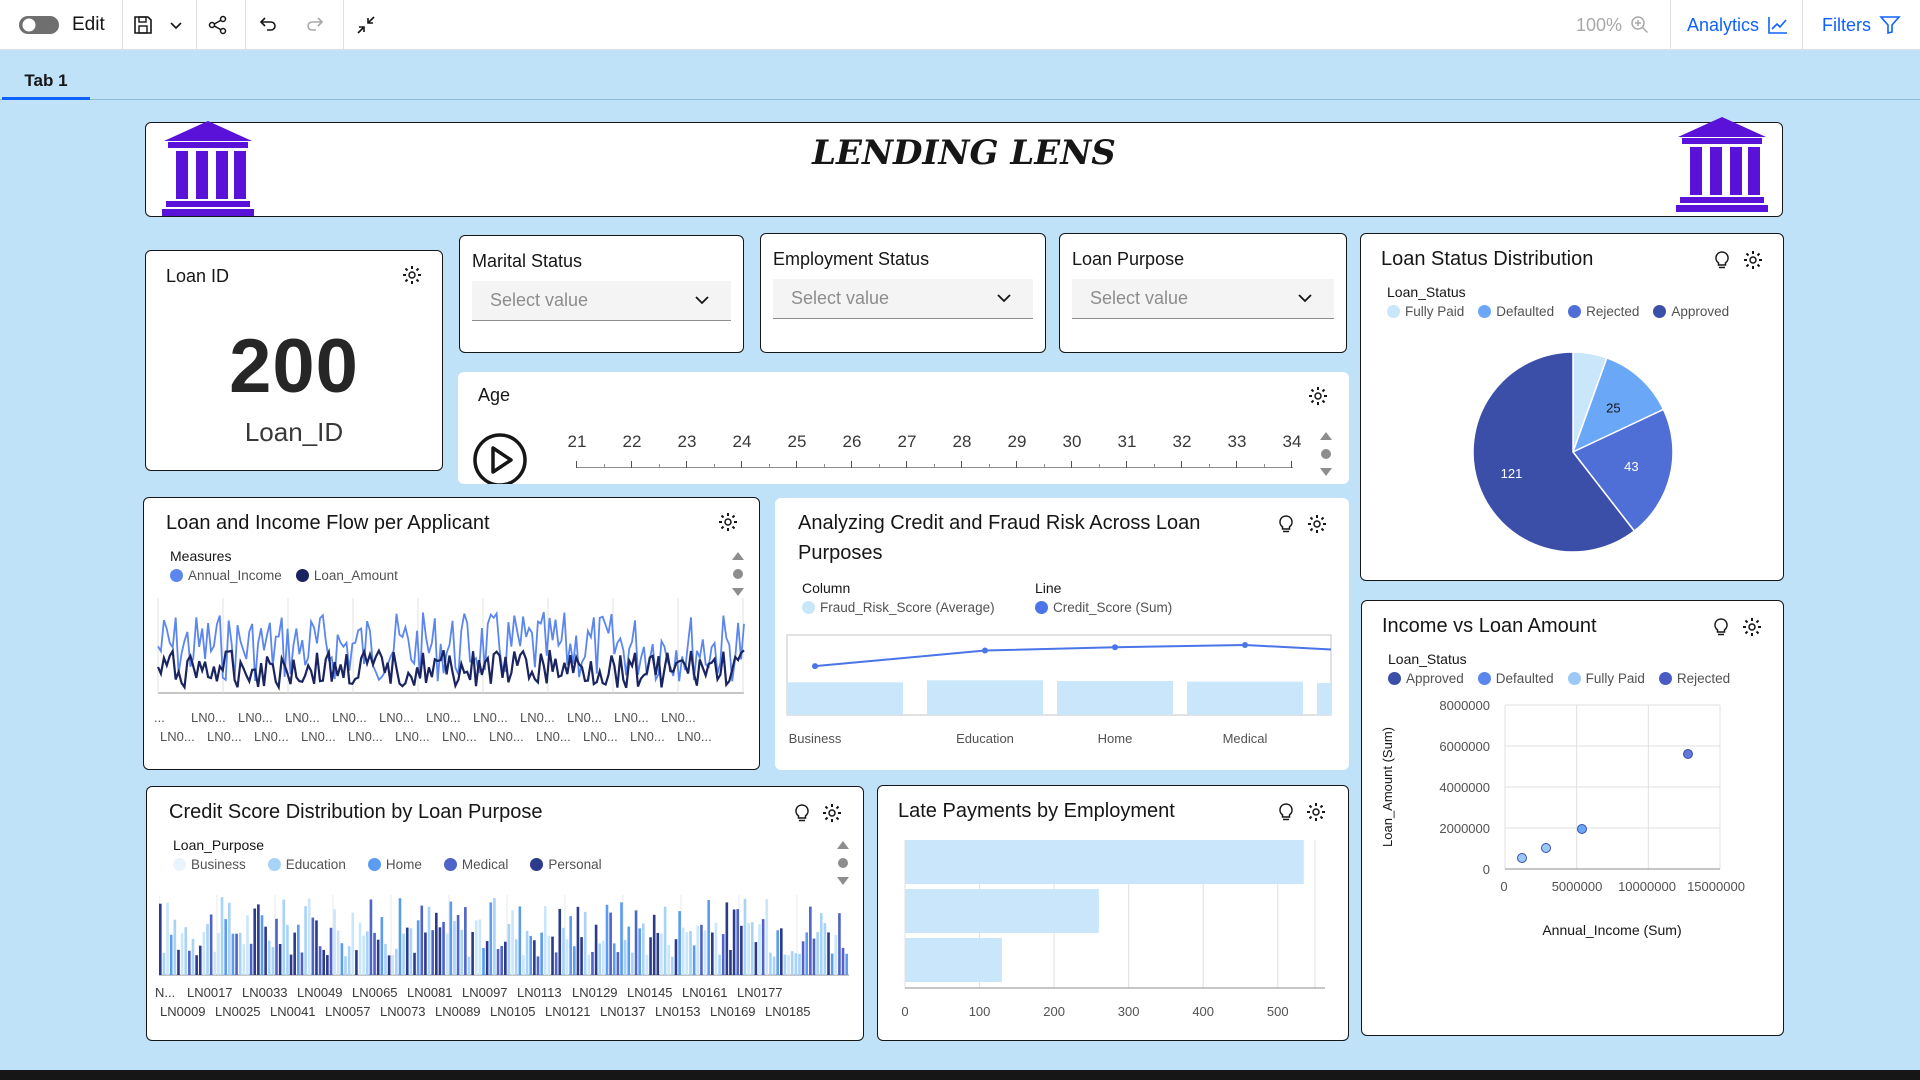 This screenshot has height=1080, width=1920. I want to click on employment-status-dropdown: Select value, so click(903, 299).